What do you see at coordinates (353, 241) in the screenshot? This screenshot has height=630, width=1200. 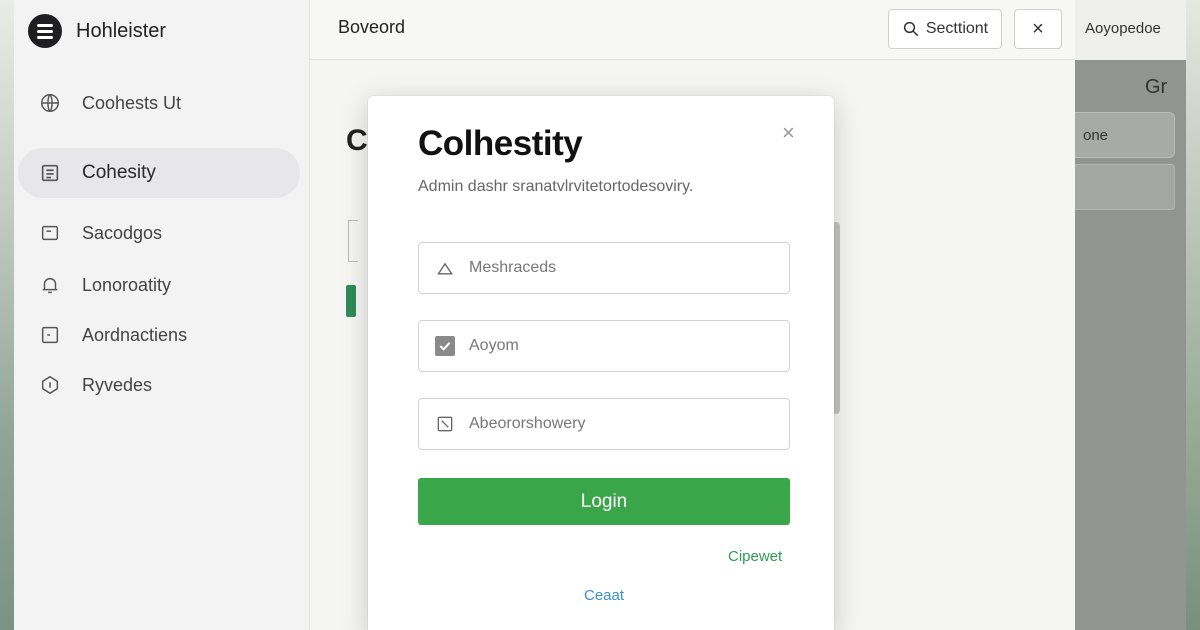 I see `background-input` at bounding box center [353, 241].